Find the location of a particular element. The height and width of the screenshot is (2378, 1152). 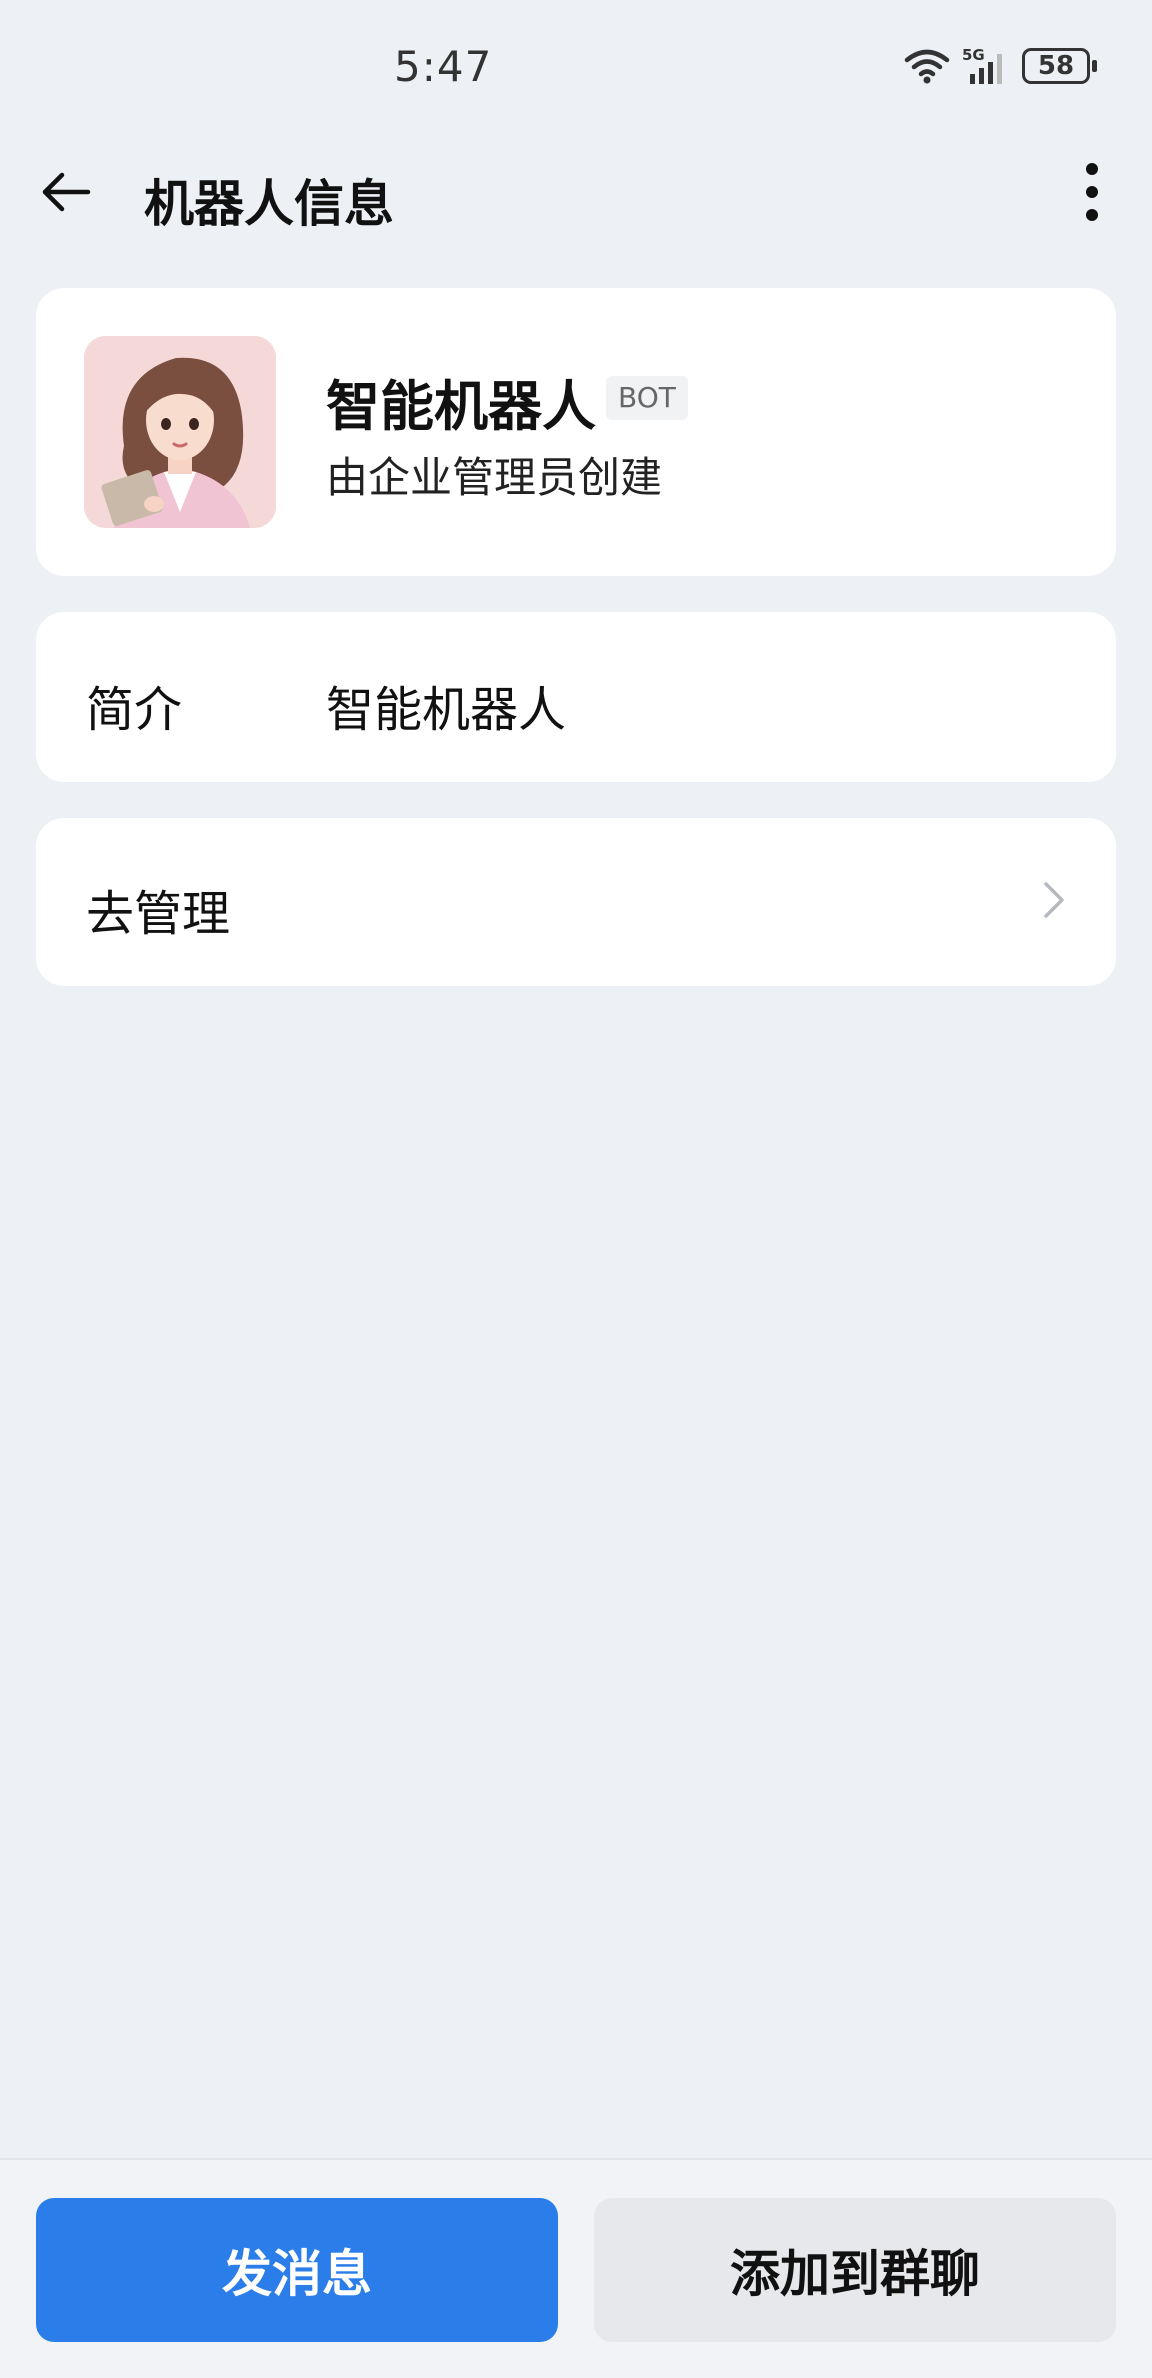

battery-icon: 58 is located at coordinates (1059, 66).